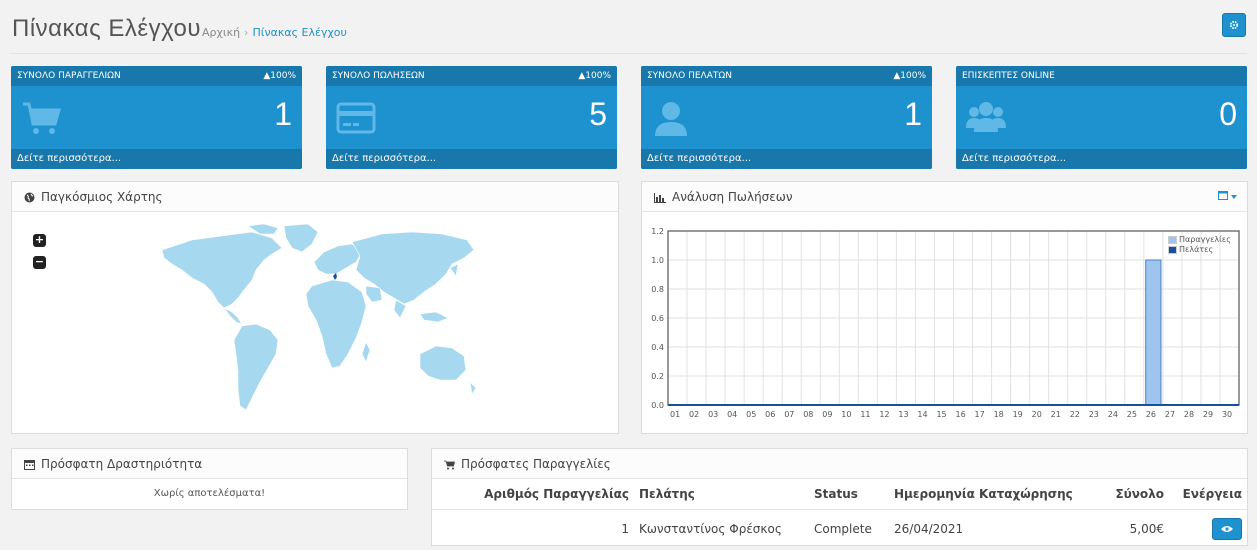 The image size is (1257, 550). I want to click on page-title: Πίνακας Ελέγχου, so click(106, 28).